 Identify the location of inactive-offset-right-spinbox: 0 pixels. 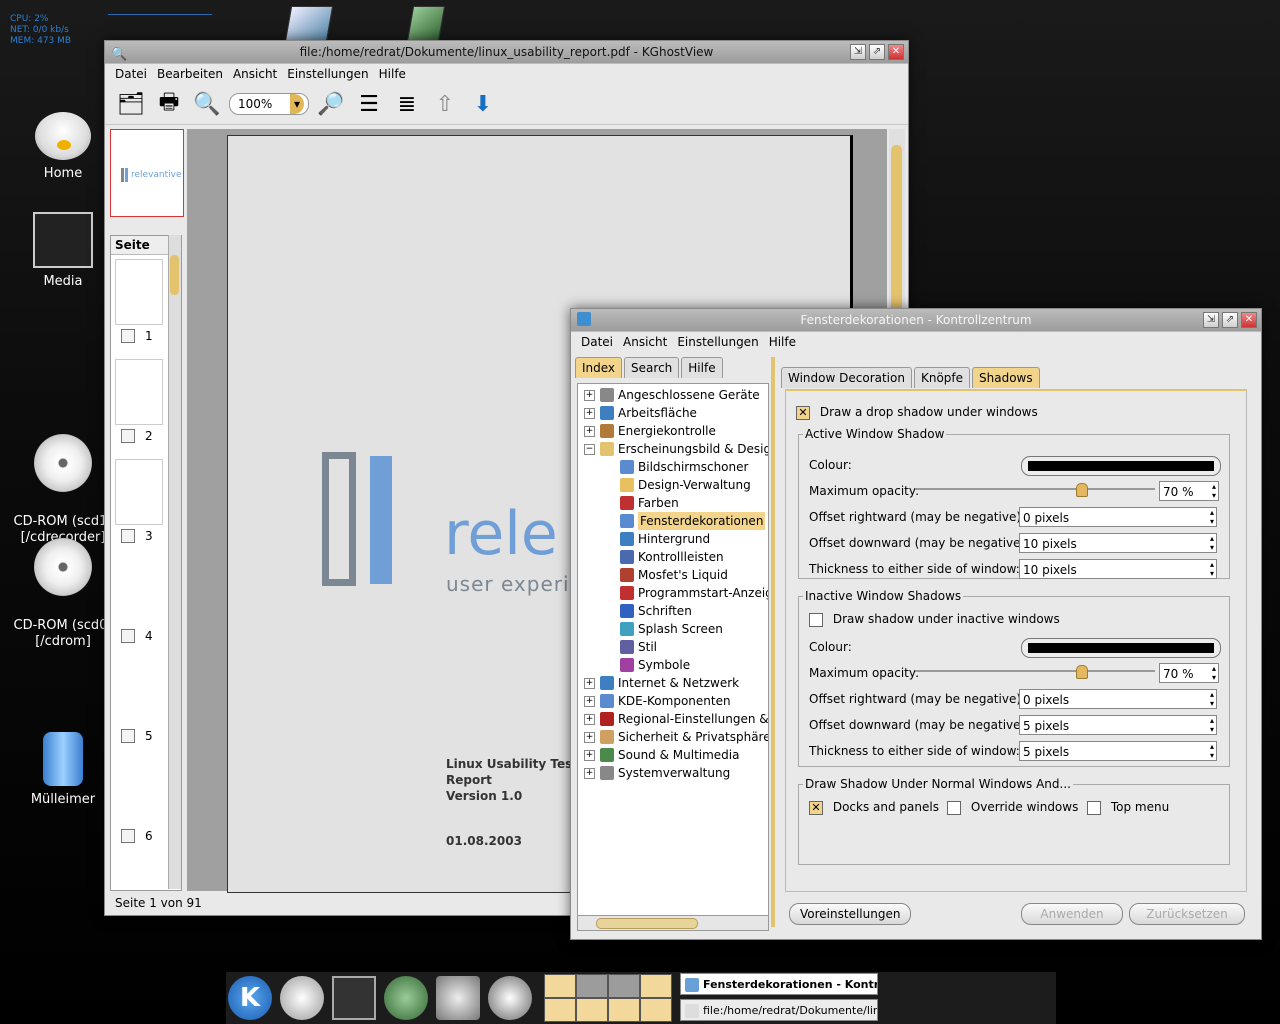
(1118, 699).